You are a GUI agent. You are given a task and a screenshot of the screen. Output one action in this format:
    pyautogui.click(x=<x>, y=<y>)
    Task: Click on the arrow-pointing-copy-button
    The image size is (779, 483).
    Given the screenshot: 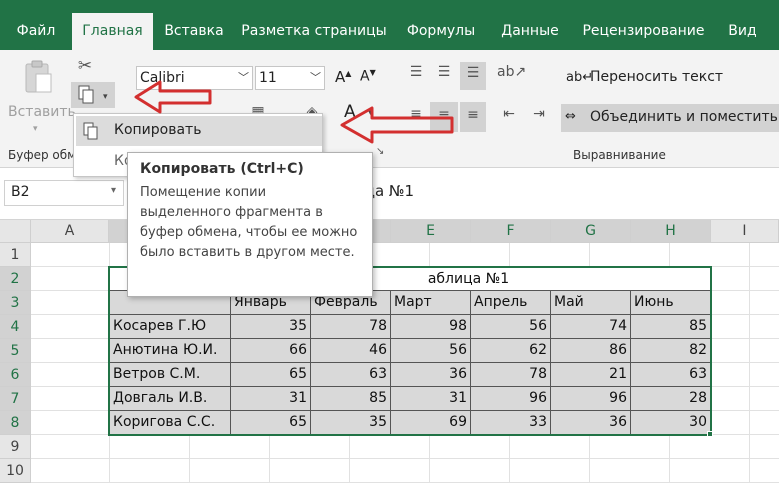 What is the action you would take?
    pyautogui.click(x=173, y=97)
    